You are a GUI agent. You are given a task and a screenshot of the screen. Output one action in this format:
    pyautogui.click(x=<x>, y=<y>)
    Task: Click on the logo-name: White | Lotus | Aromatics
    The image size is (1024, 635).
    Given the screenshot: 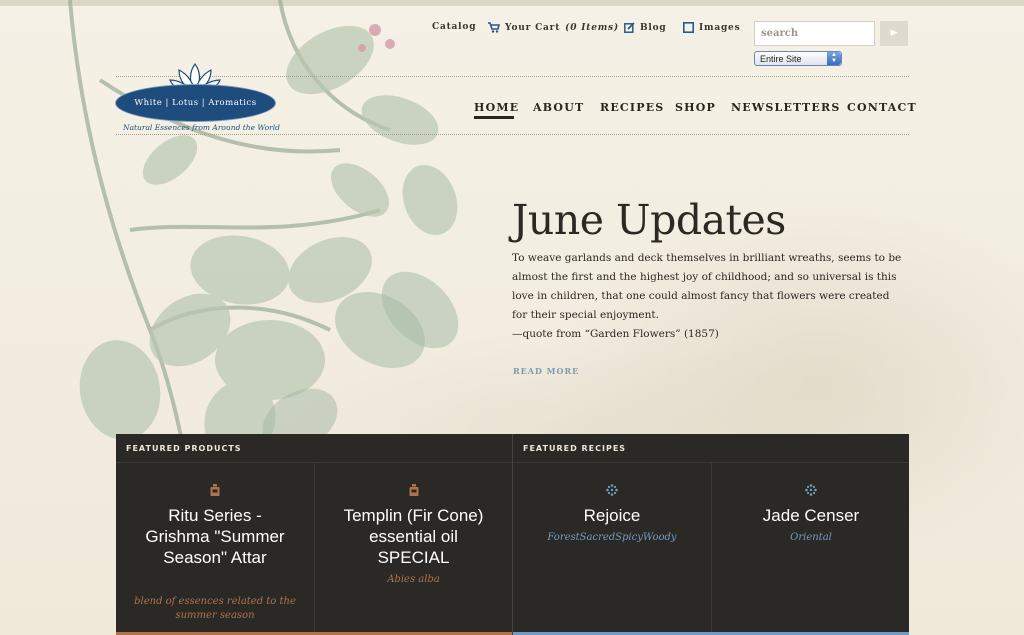 What is the action you would take?
    pyautogui.click(x=195, y=103)
    